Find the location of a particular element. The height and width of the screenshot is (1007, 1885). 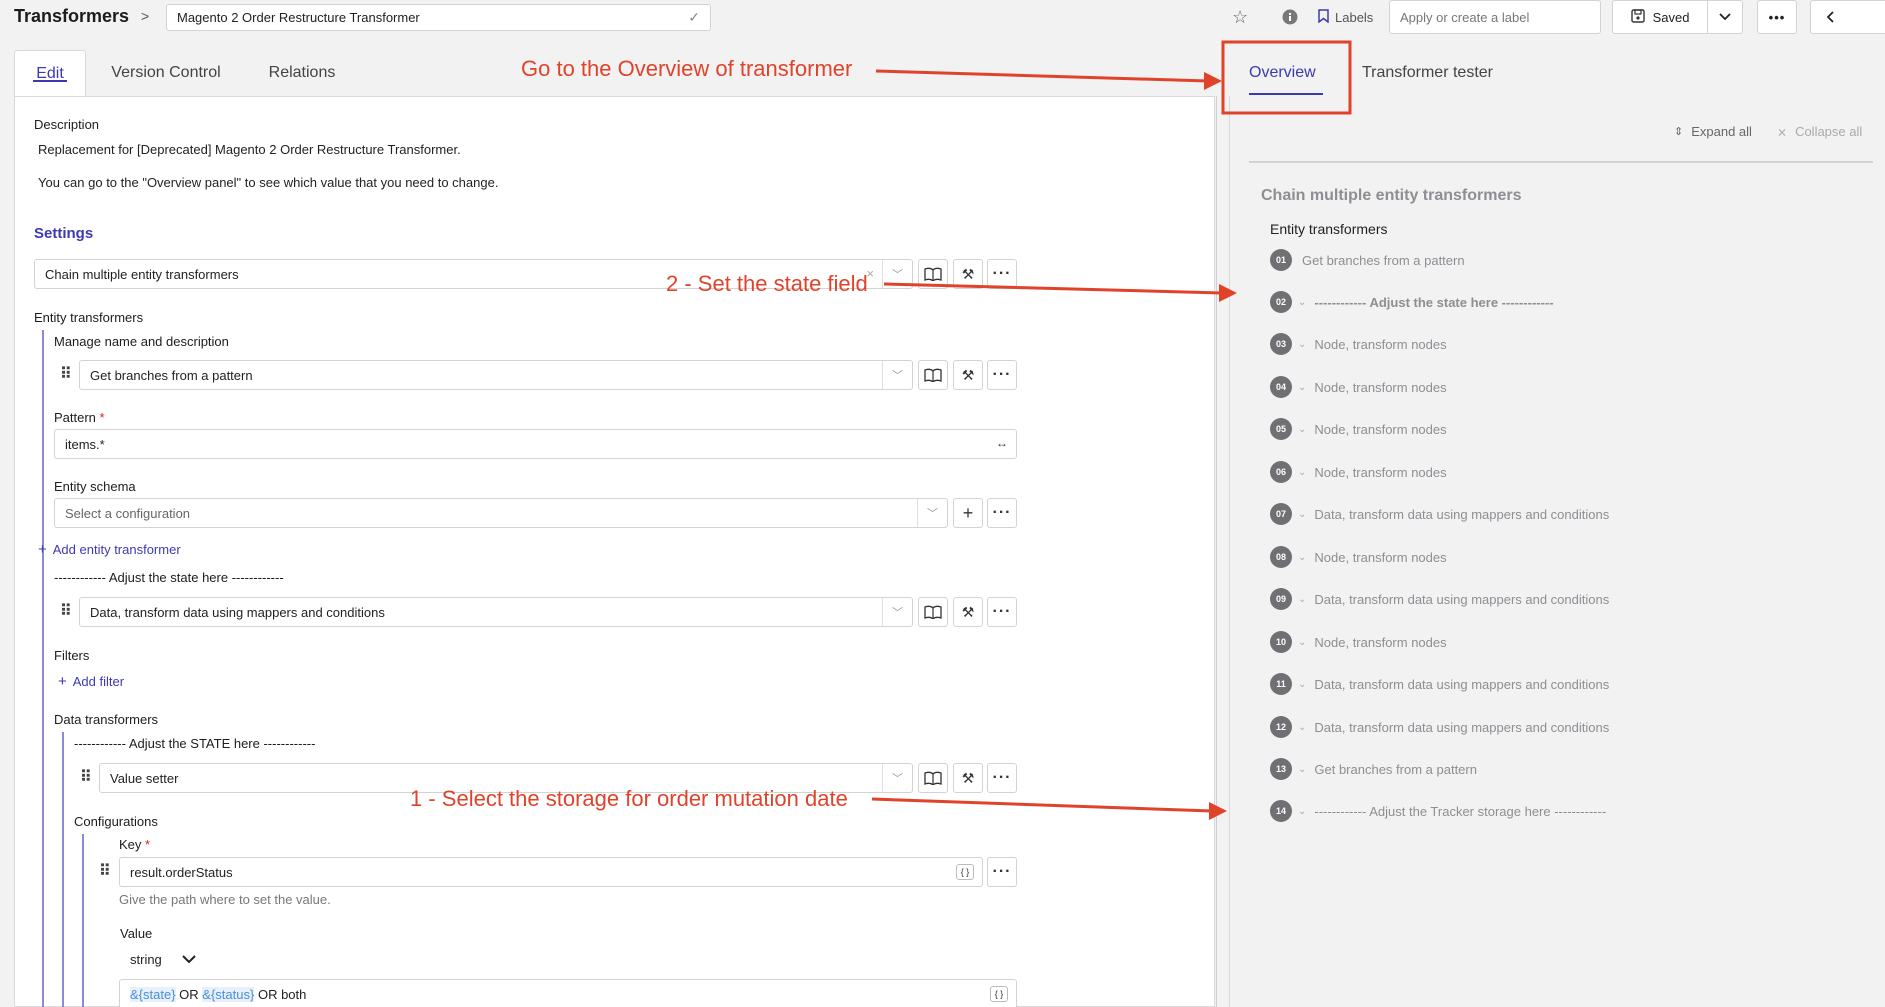

tab-overview: Overview is located at coordinates (1282, 73).